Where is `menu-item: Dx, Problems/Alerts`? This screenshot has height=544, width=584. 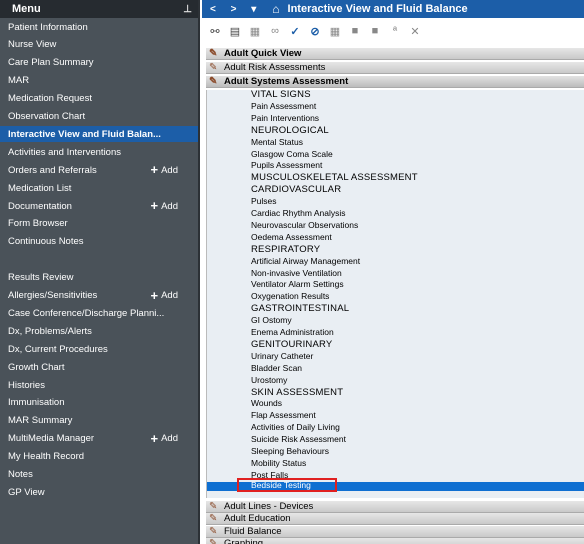 menu-item: Dx, Problems/Alerts is located at coordinates (99, 331).